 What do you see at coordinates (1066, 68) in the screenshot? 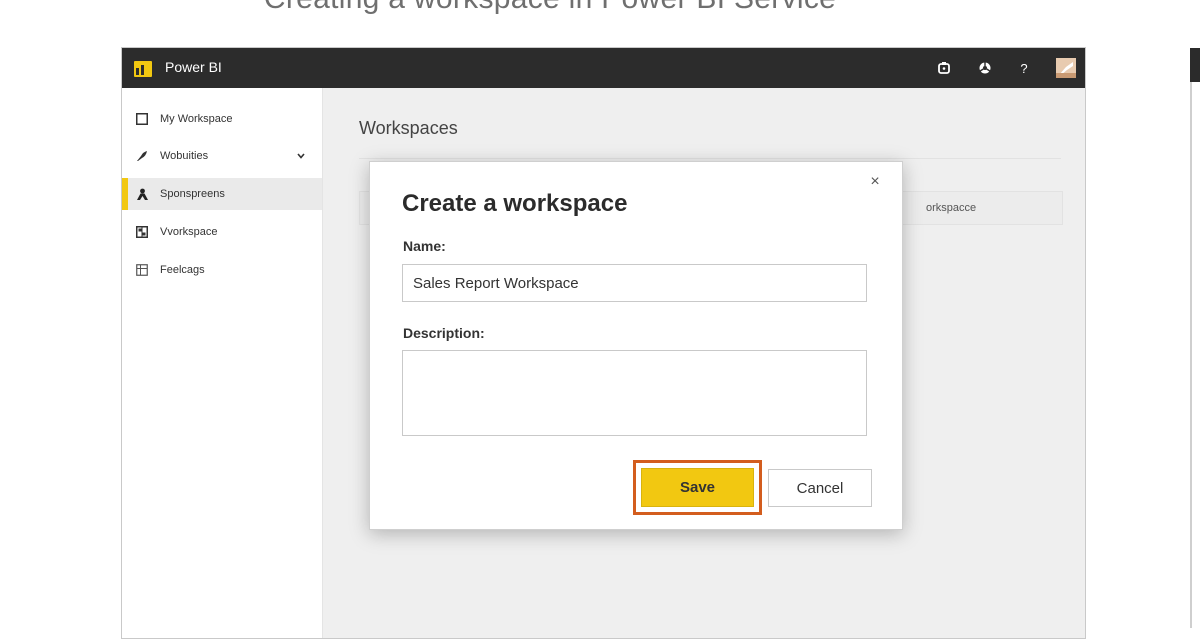
I see `user-avatar` at bounding box center [1066, 68].